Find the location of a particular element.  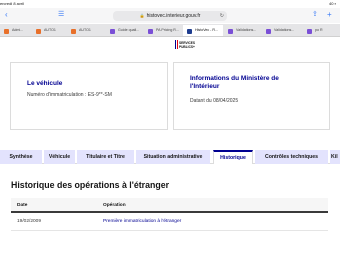

address-bar: 🔒 histovec.interieur.gouv.fr ↻ is located at coordinates (170, 16).